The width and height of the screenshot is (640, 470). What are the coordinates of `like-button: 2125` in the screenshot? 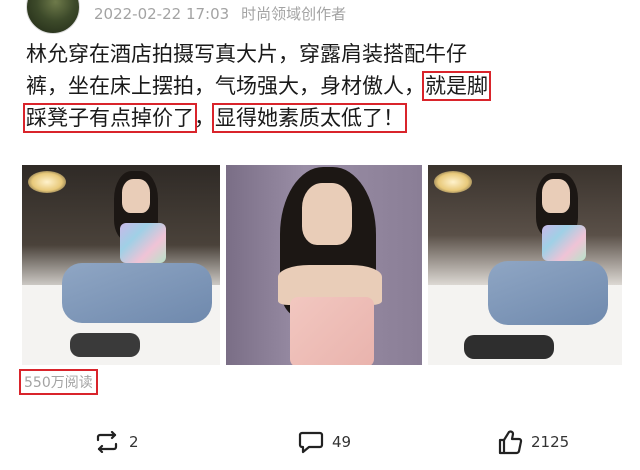 It's located at (533, 442).